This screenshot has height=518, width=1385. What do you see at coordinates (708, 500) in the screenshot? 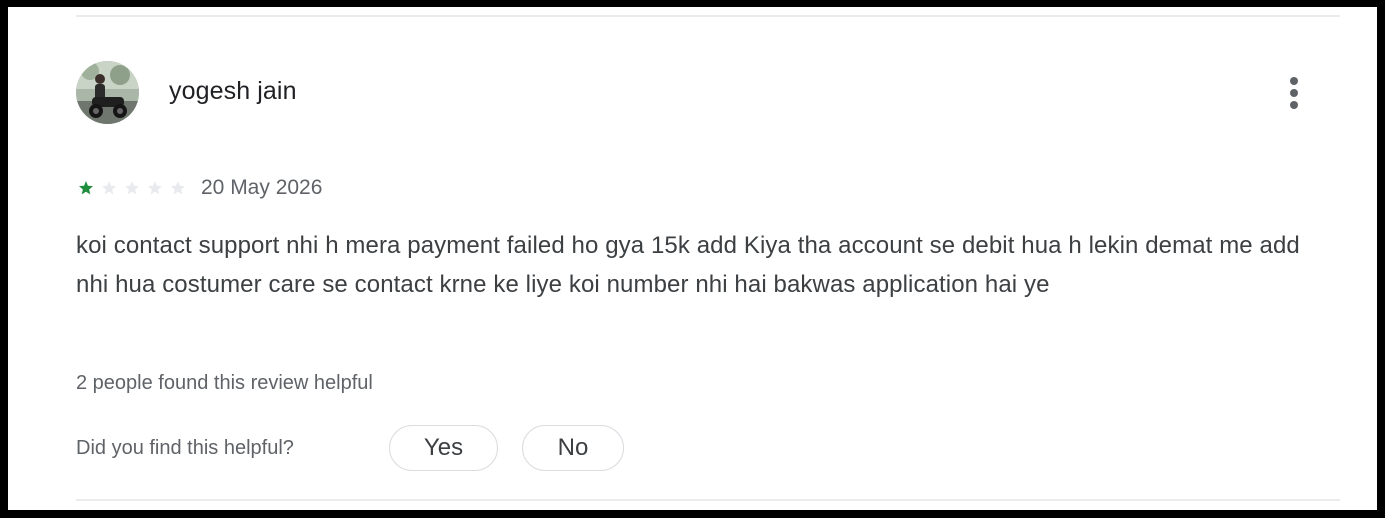
I see `bottom-divider` at bounding box center [708, 500].